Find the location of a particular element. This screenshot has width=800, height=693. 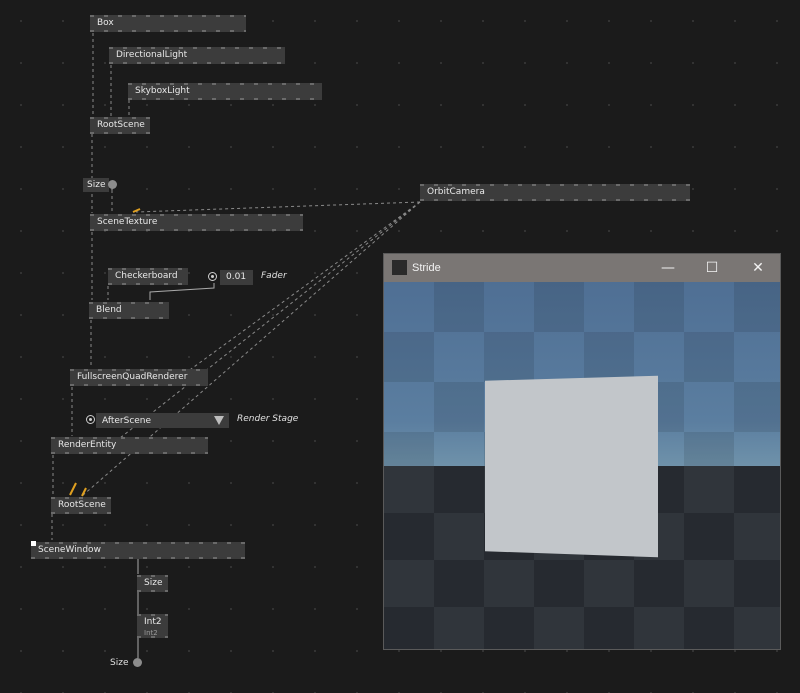

fader-value-box: 0.01 is located at coordinates (236, 277).